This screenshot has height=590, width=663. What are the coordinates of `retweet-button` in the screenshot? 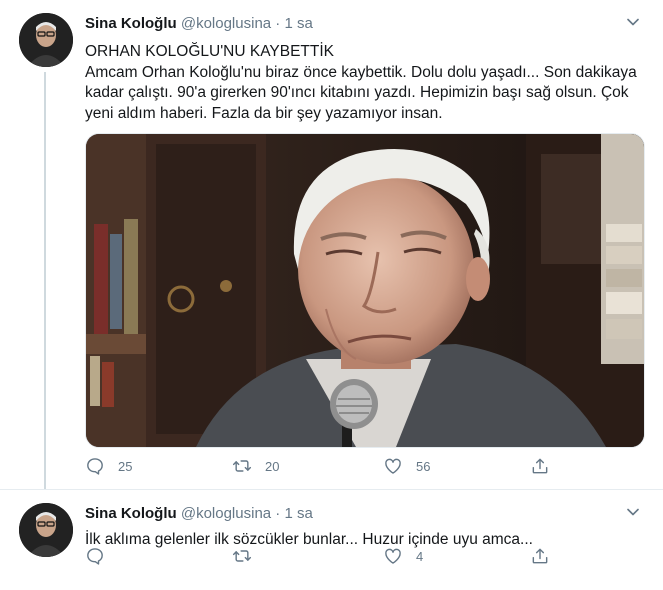 It's located at (242, 556).